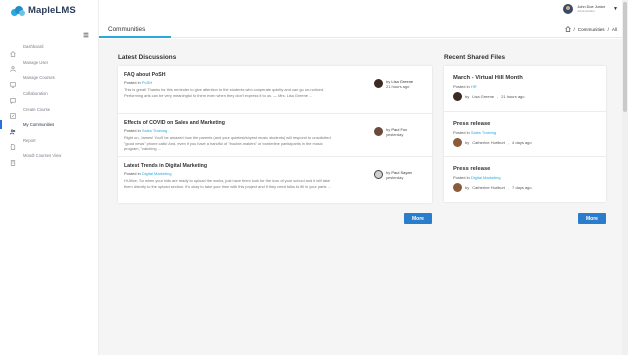 The width and height of the screenshot is (628, 355). What do you see at coordinates (49, 110) in the screenshot?
I see `sidebar-item-create-course: Create Course` at bounding box center [49, 110].